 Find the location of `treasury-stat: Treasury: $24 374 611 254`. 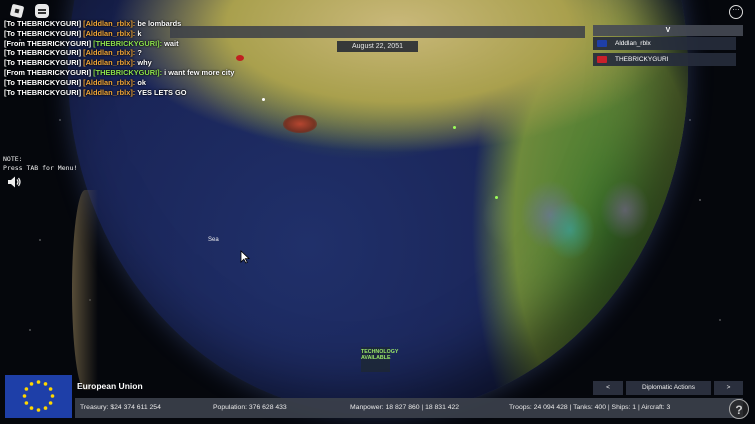

treasury-stat: Treasury: $24 374 611 254 is located at coordinates (120, 407).